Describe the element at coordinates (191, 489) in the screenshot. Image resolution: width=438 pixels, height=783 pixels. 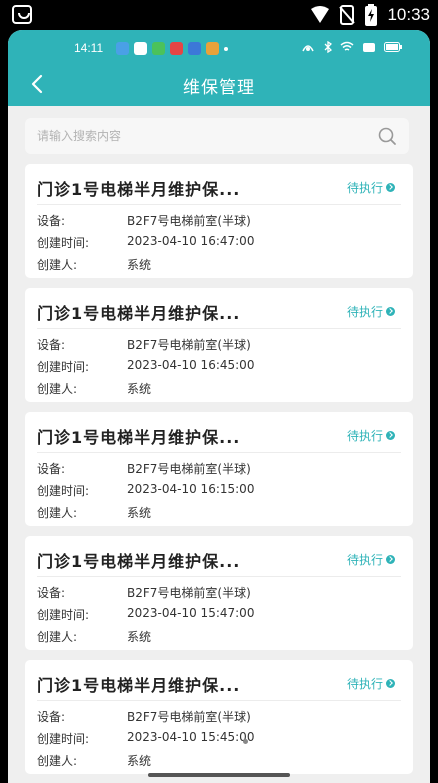
I see `created-time-value: 2023-04-10 16:15:00` at that location.